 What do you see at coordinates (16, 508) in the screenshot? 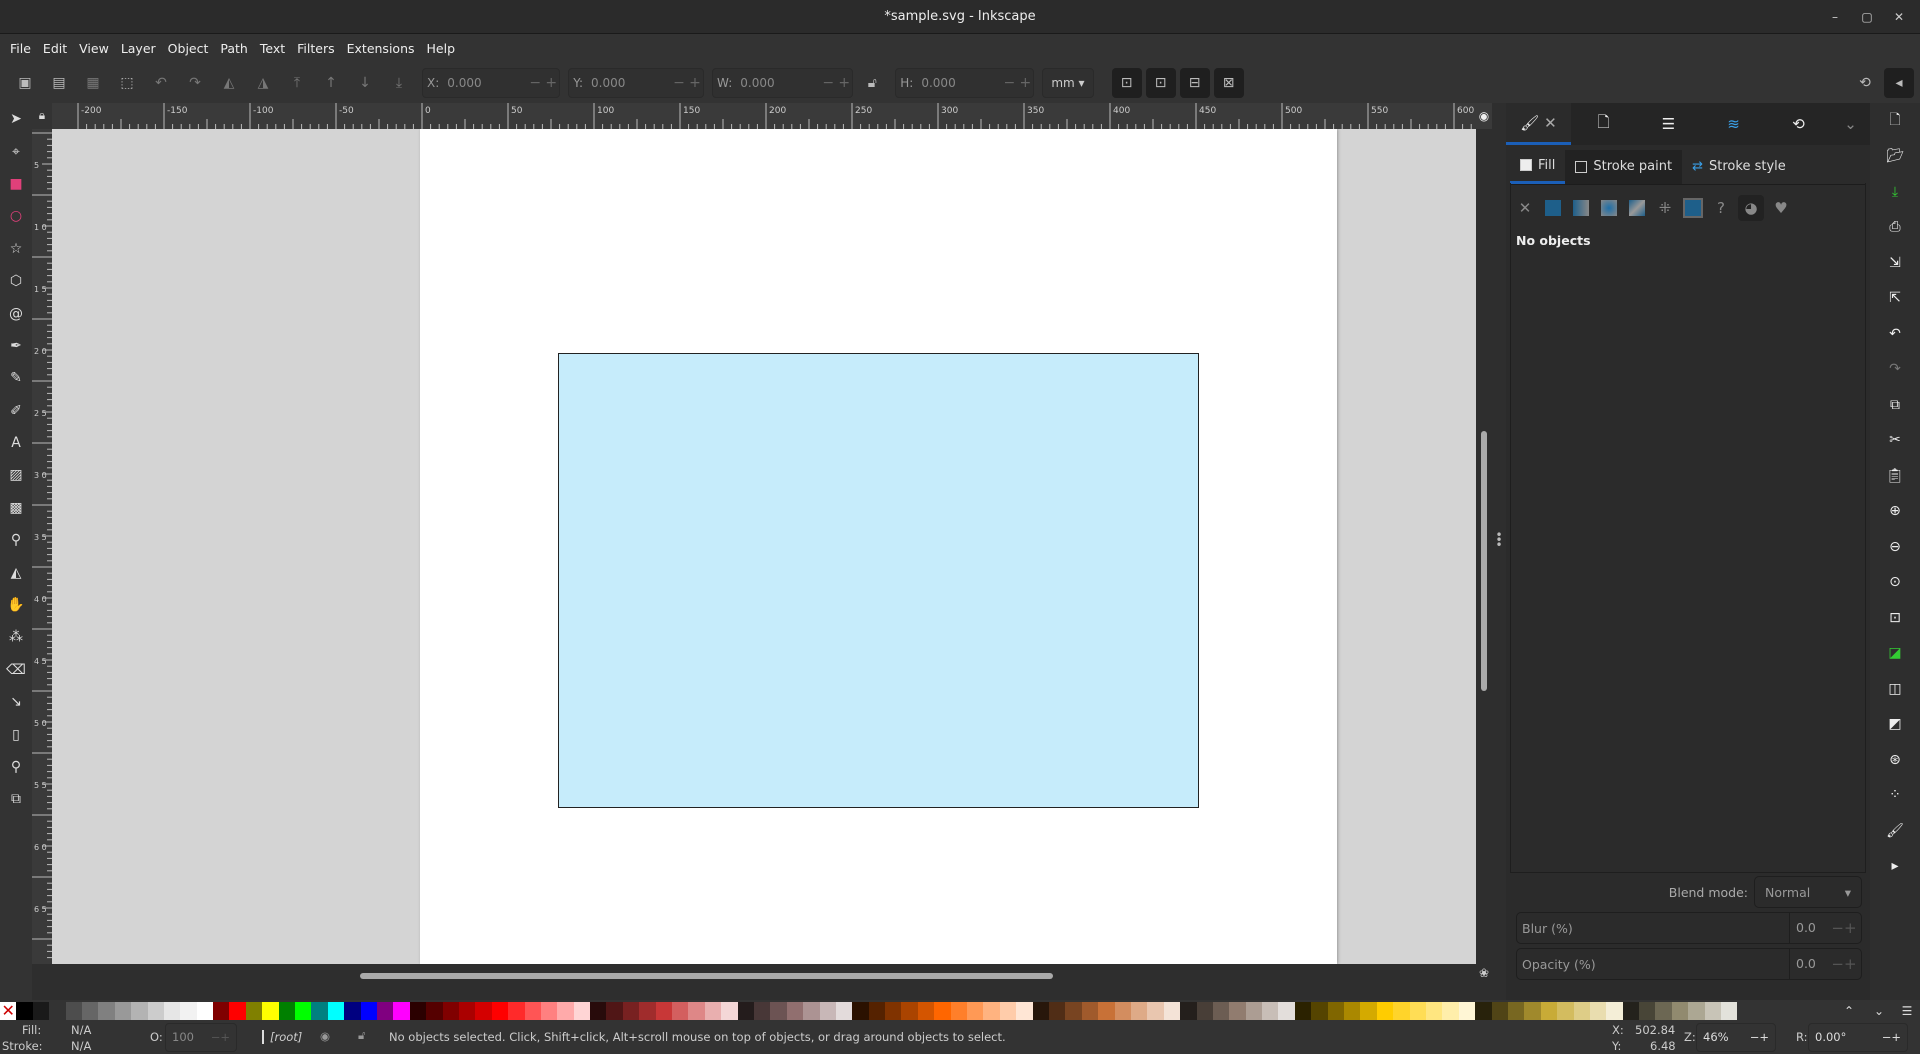
I see `mesh-tool-icon: ▩` at bounding box center [16, 508].